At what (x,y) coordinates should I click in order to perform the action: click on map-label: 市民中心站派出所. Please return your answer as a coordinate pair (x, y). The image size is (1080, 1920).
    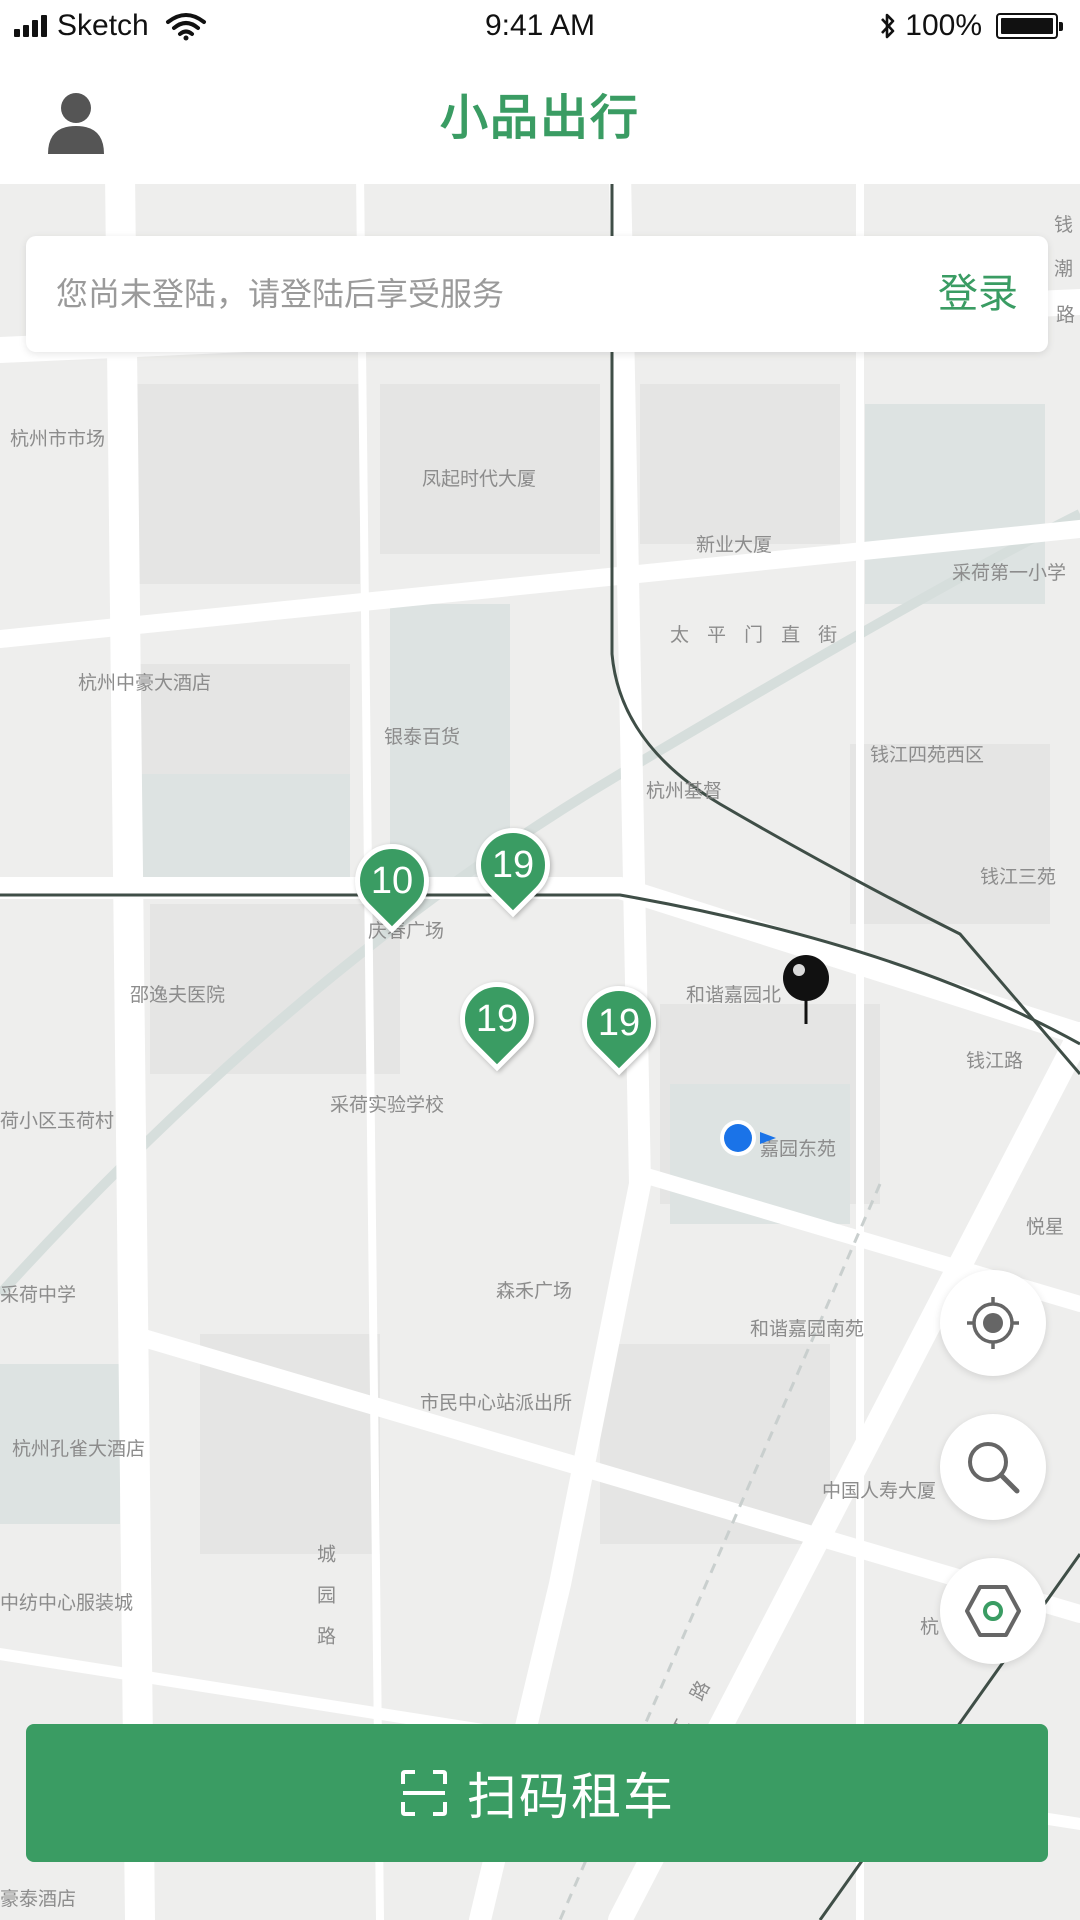
    Looking at the image, I should click on (496, 1403).